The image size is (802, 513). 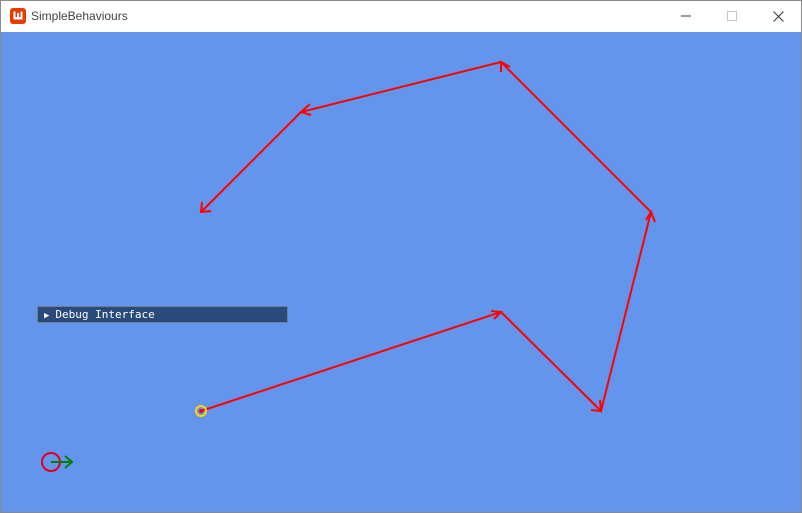 I want to click on debug-interface-header: ▶ Debug Interface, so click(x=162, y=314).